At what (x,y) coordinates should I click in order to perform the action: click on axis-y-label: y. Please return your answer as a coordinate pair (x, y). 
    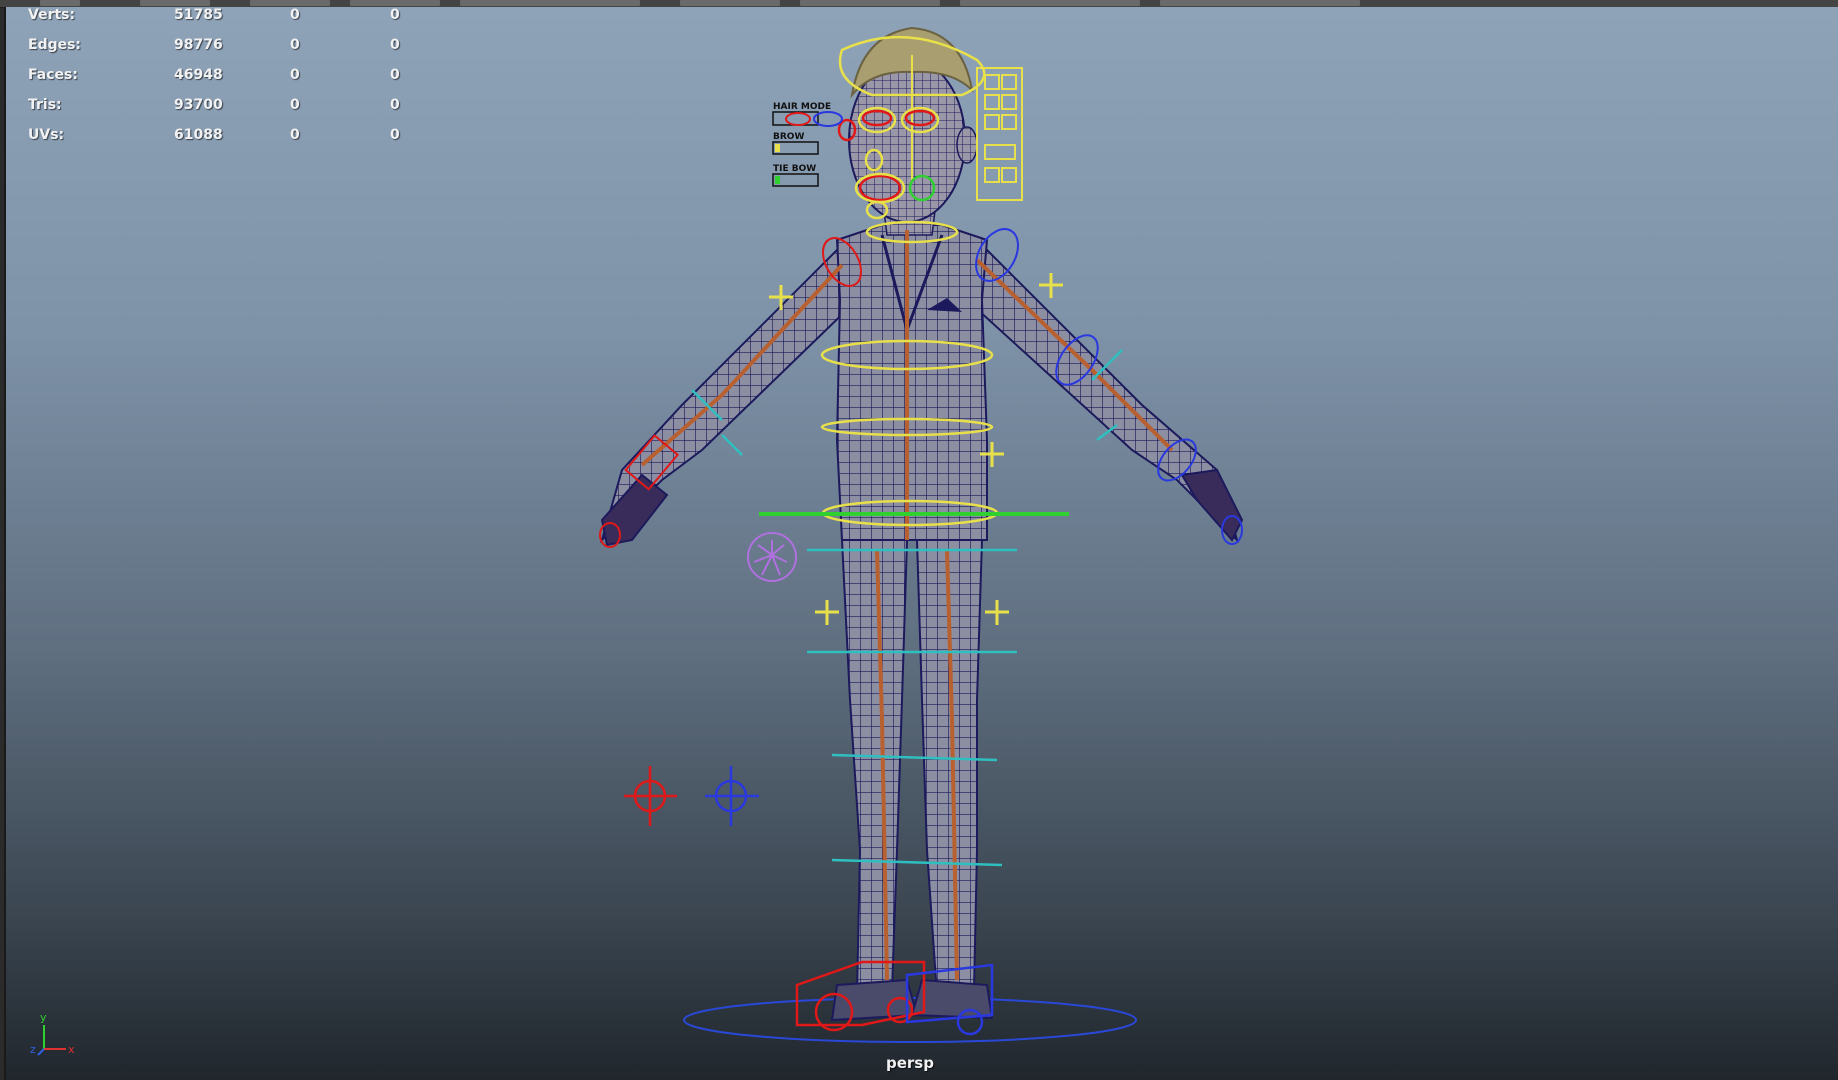
    Looking at the image, I should click on (43, 1017).